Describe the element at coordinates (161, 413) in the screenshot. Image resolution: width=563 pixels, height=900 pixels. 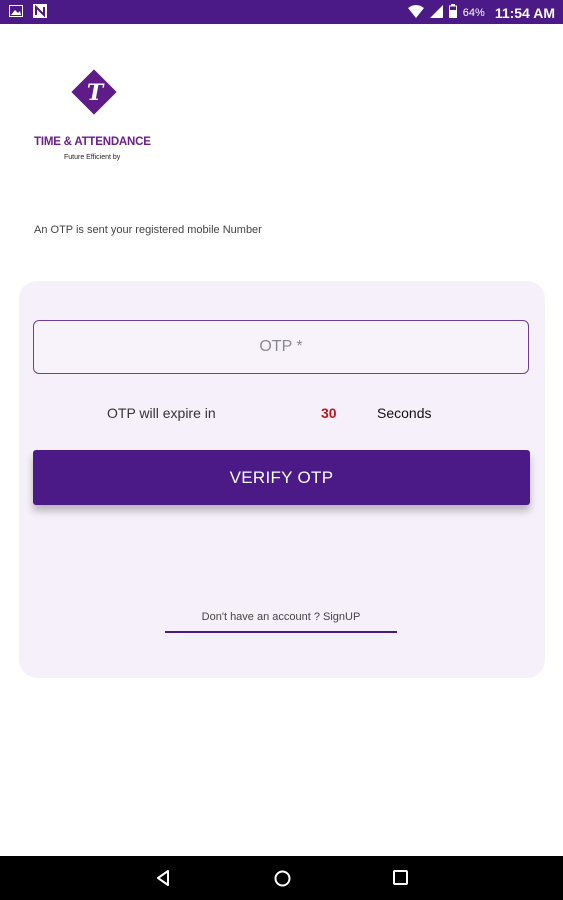
I see `otp-expire-label: OTP will expire in` at that location.